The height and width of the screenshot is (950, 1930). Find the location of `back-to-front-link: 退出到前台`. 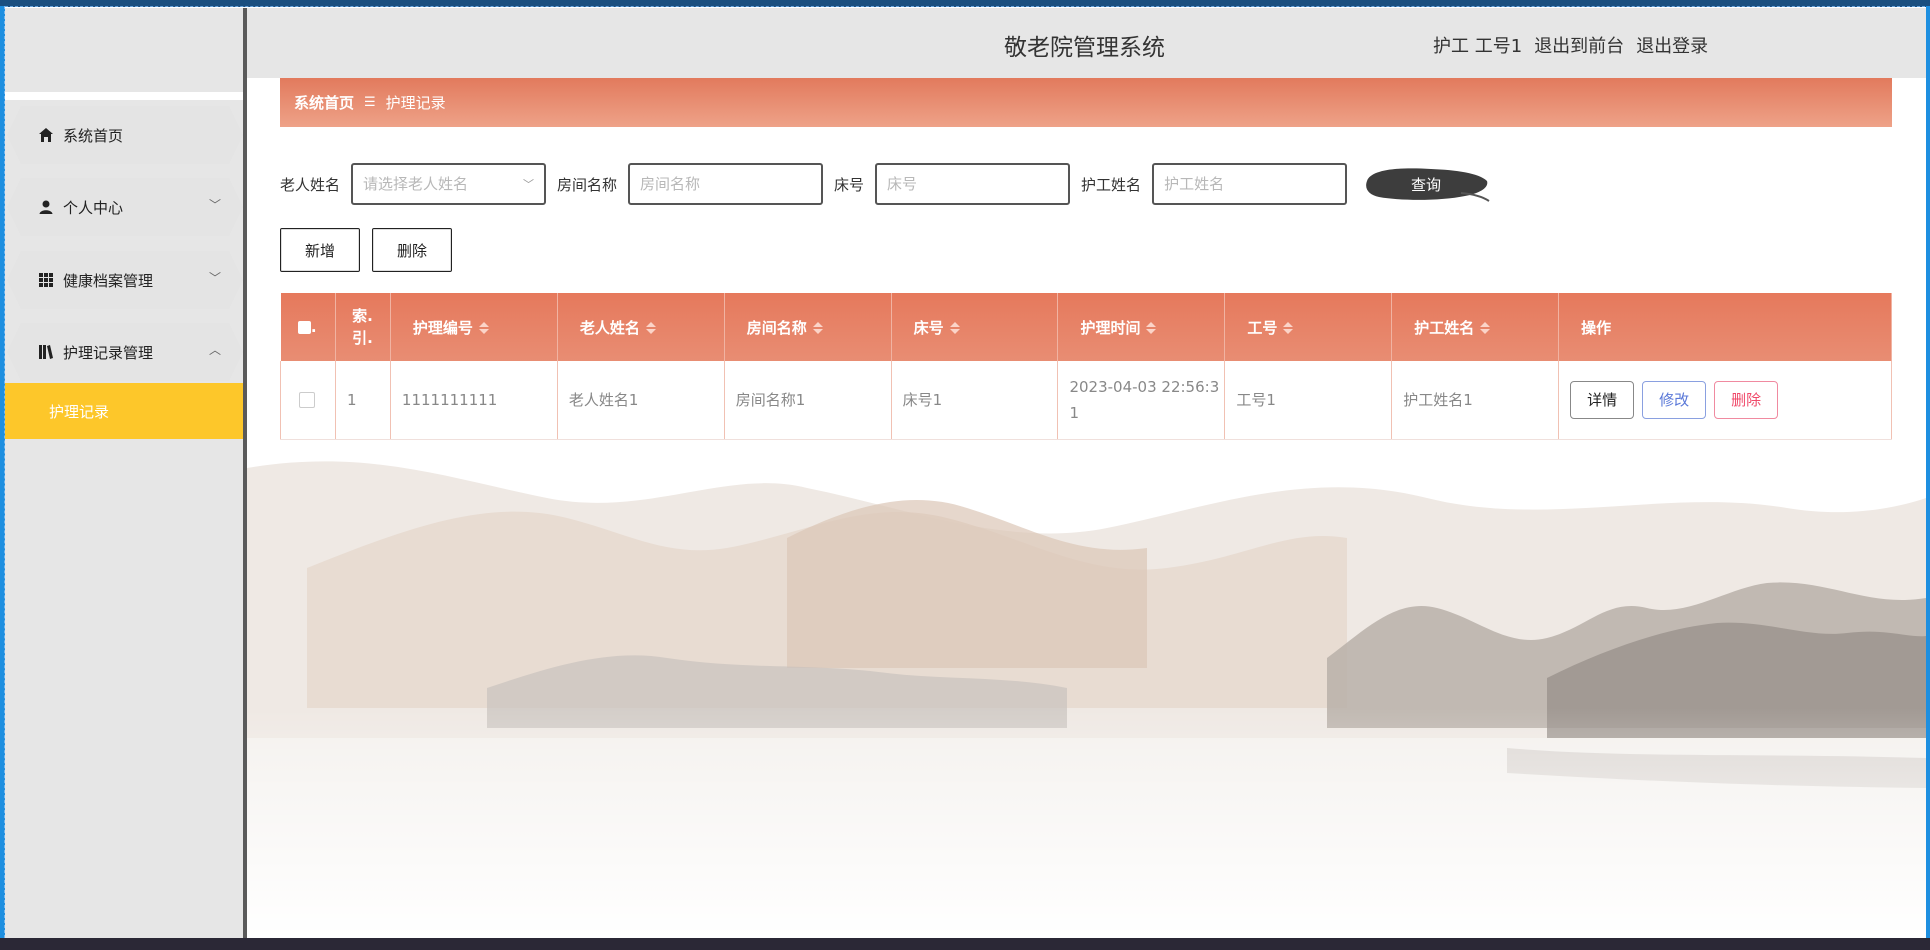

back-to-front-link: 退出到前台 is located at coordinates (1579, 45).